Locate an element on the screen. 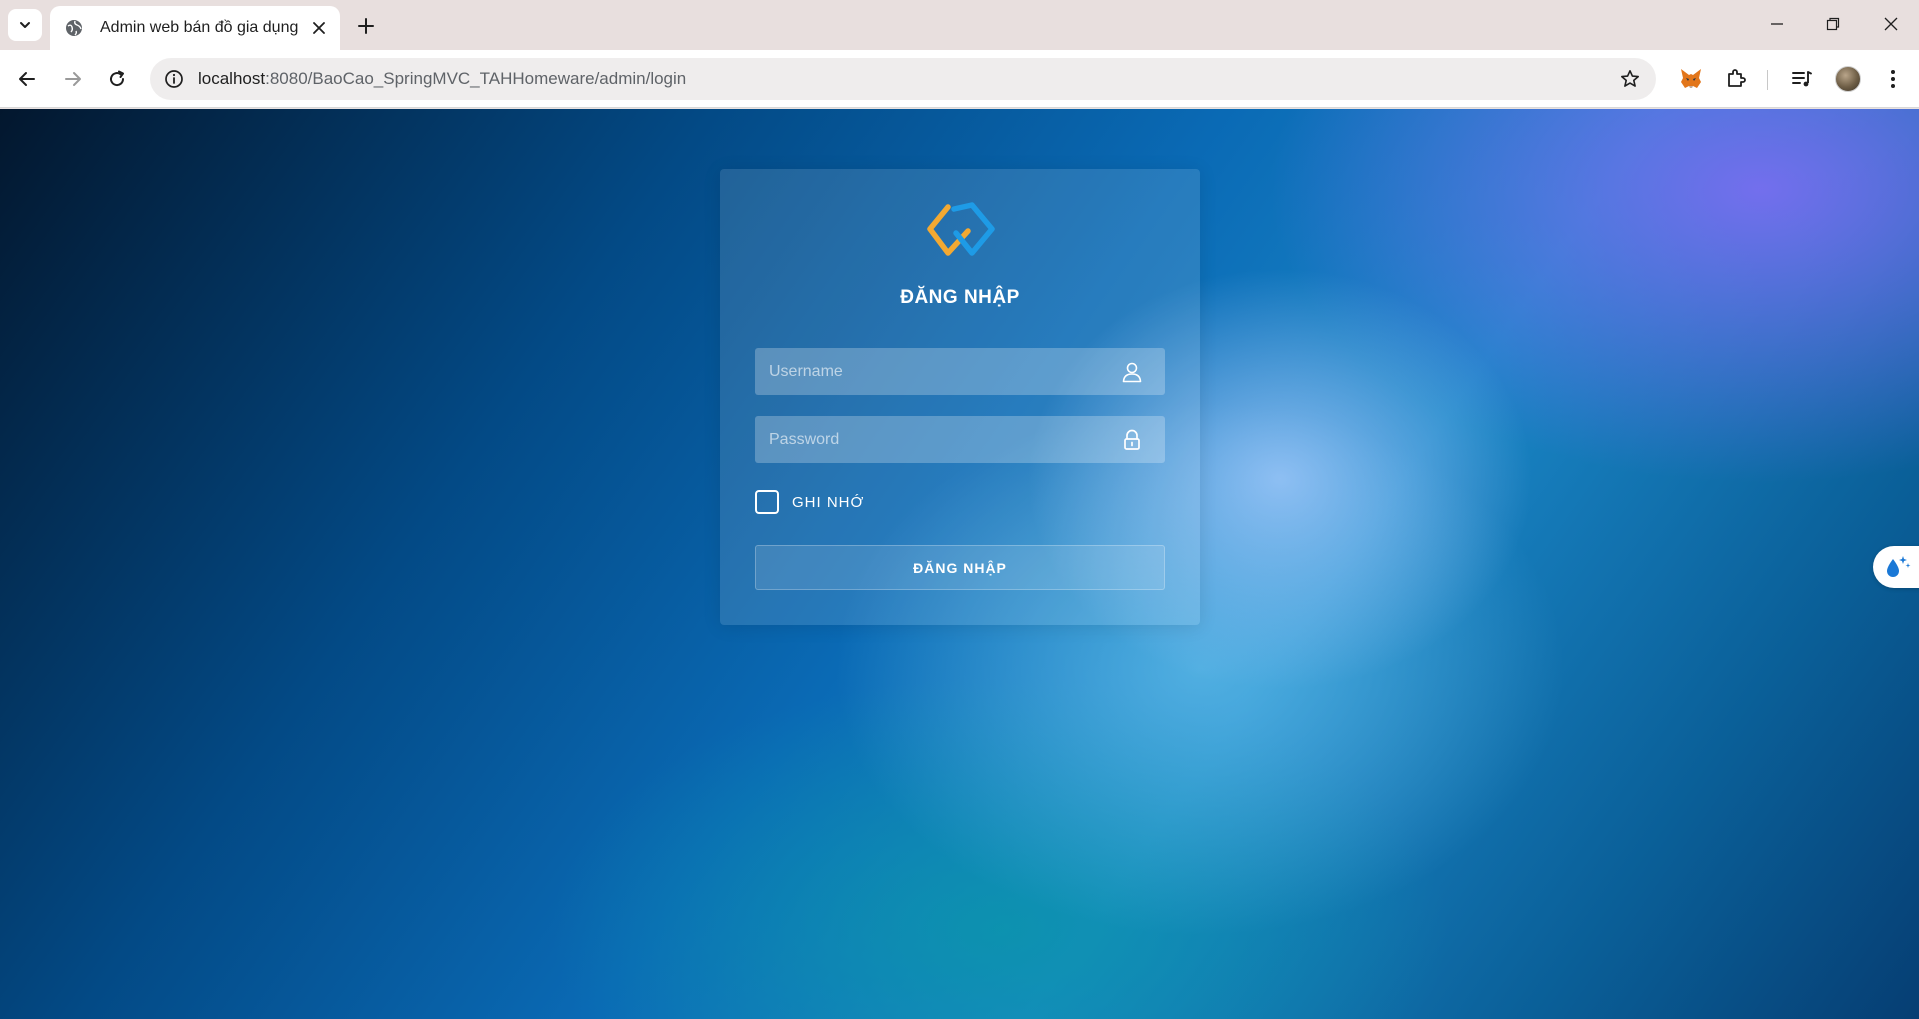 Image resolution: width=1919 pixels, height=1019 pixels. username-field is located at coordinates (960, 371).